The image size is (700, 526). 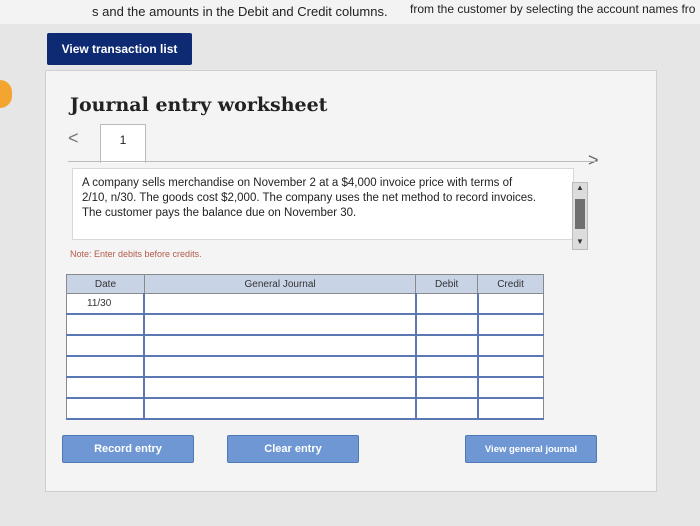 I want to click on tab-divider, so click(x=333, y=161).